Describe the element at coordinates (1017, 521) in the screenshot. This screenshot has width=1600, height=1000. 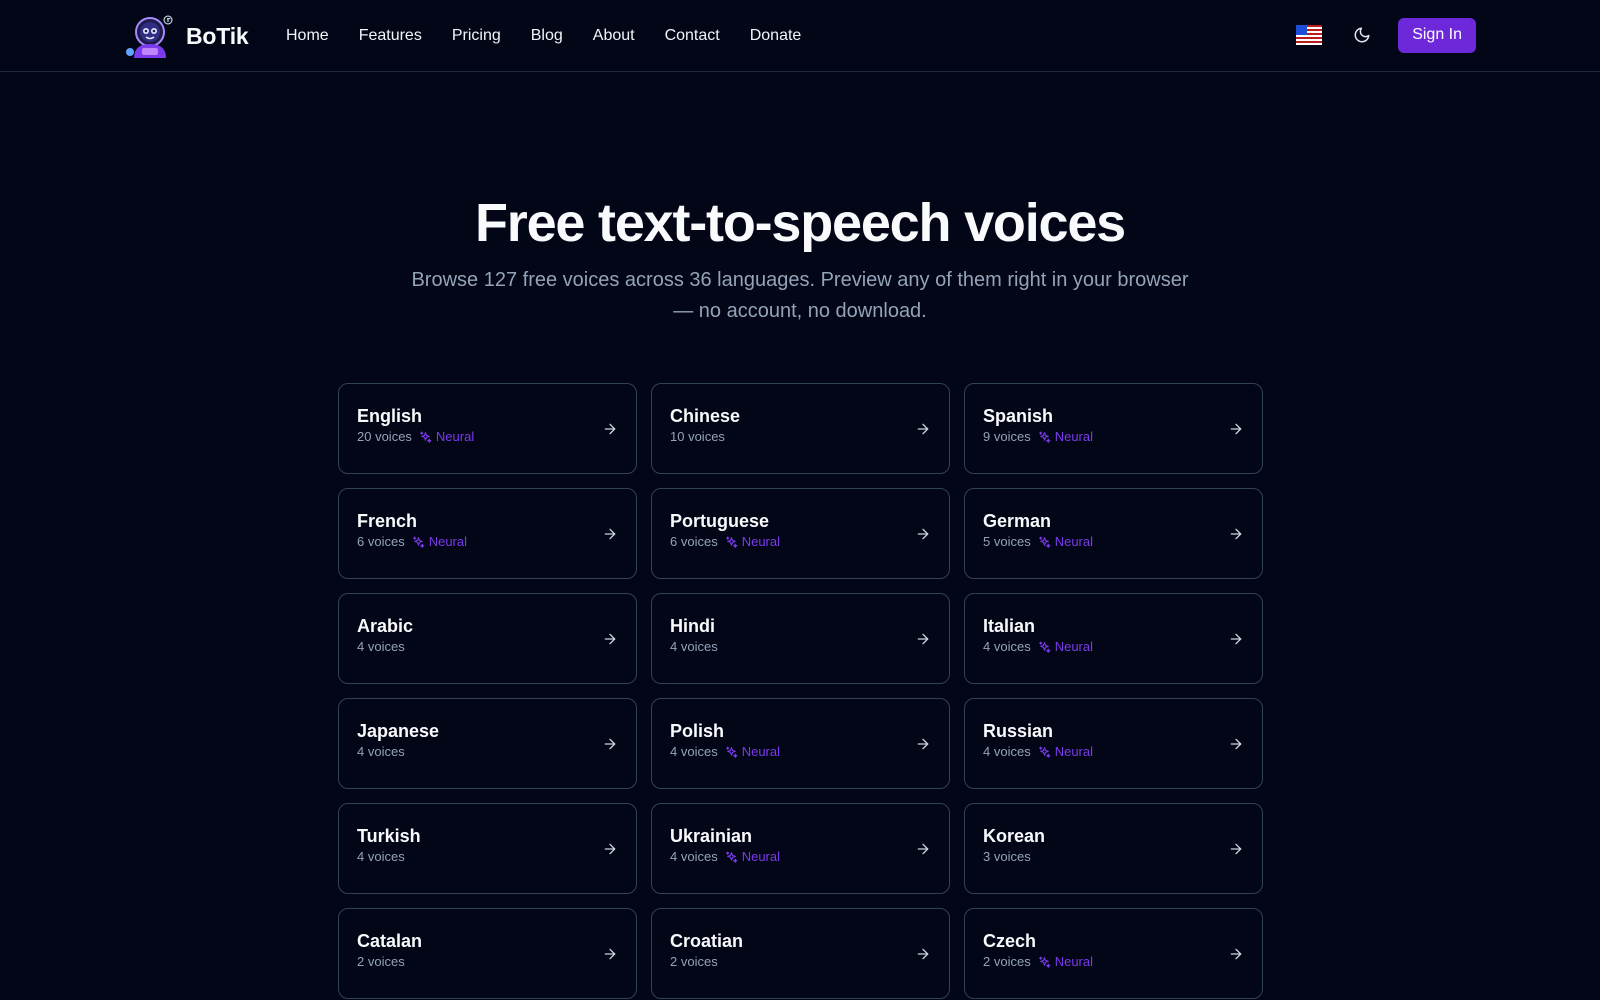
I see `language-name: German` at that location.